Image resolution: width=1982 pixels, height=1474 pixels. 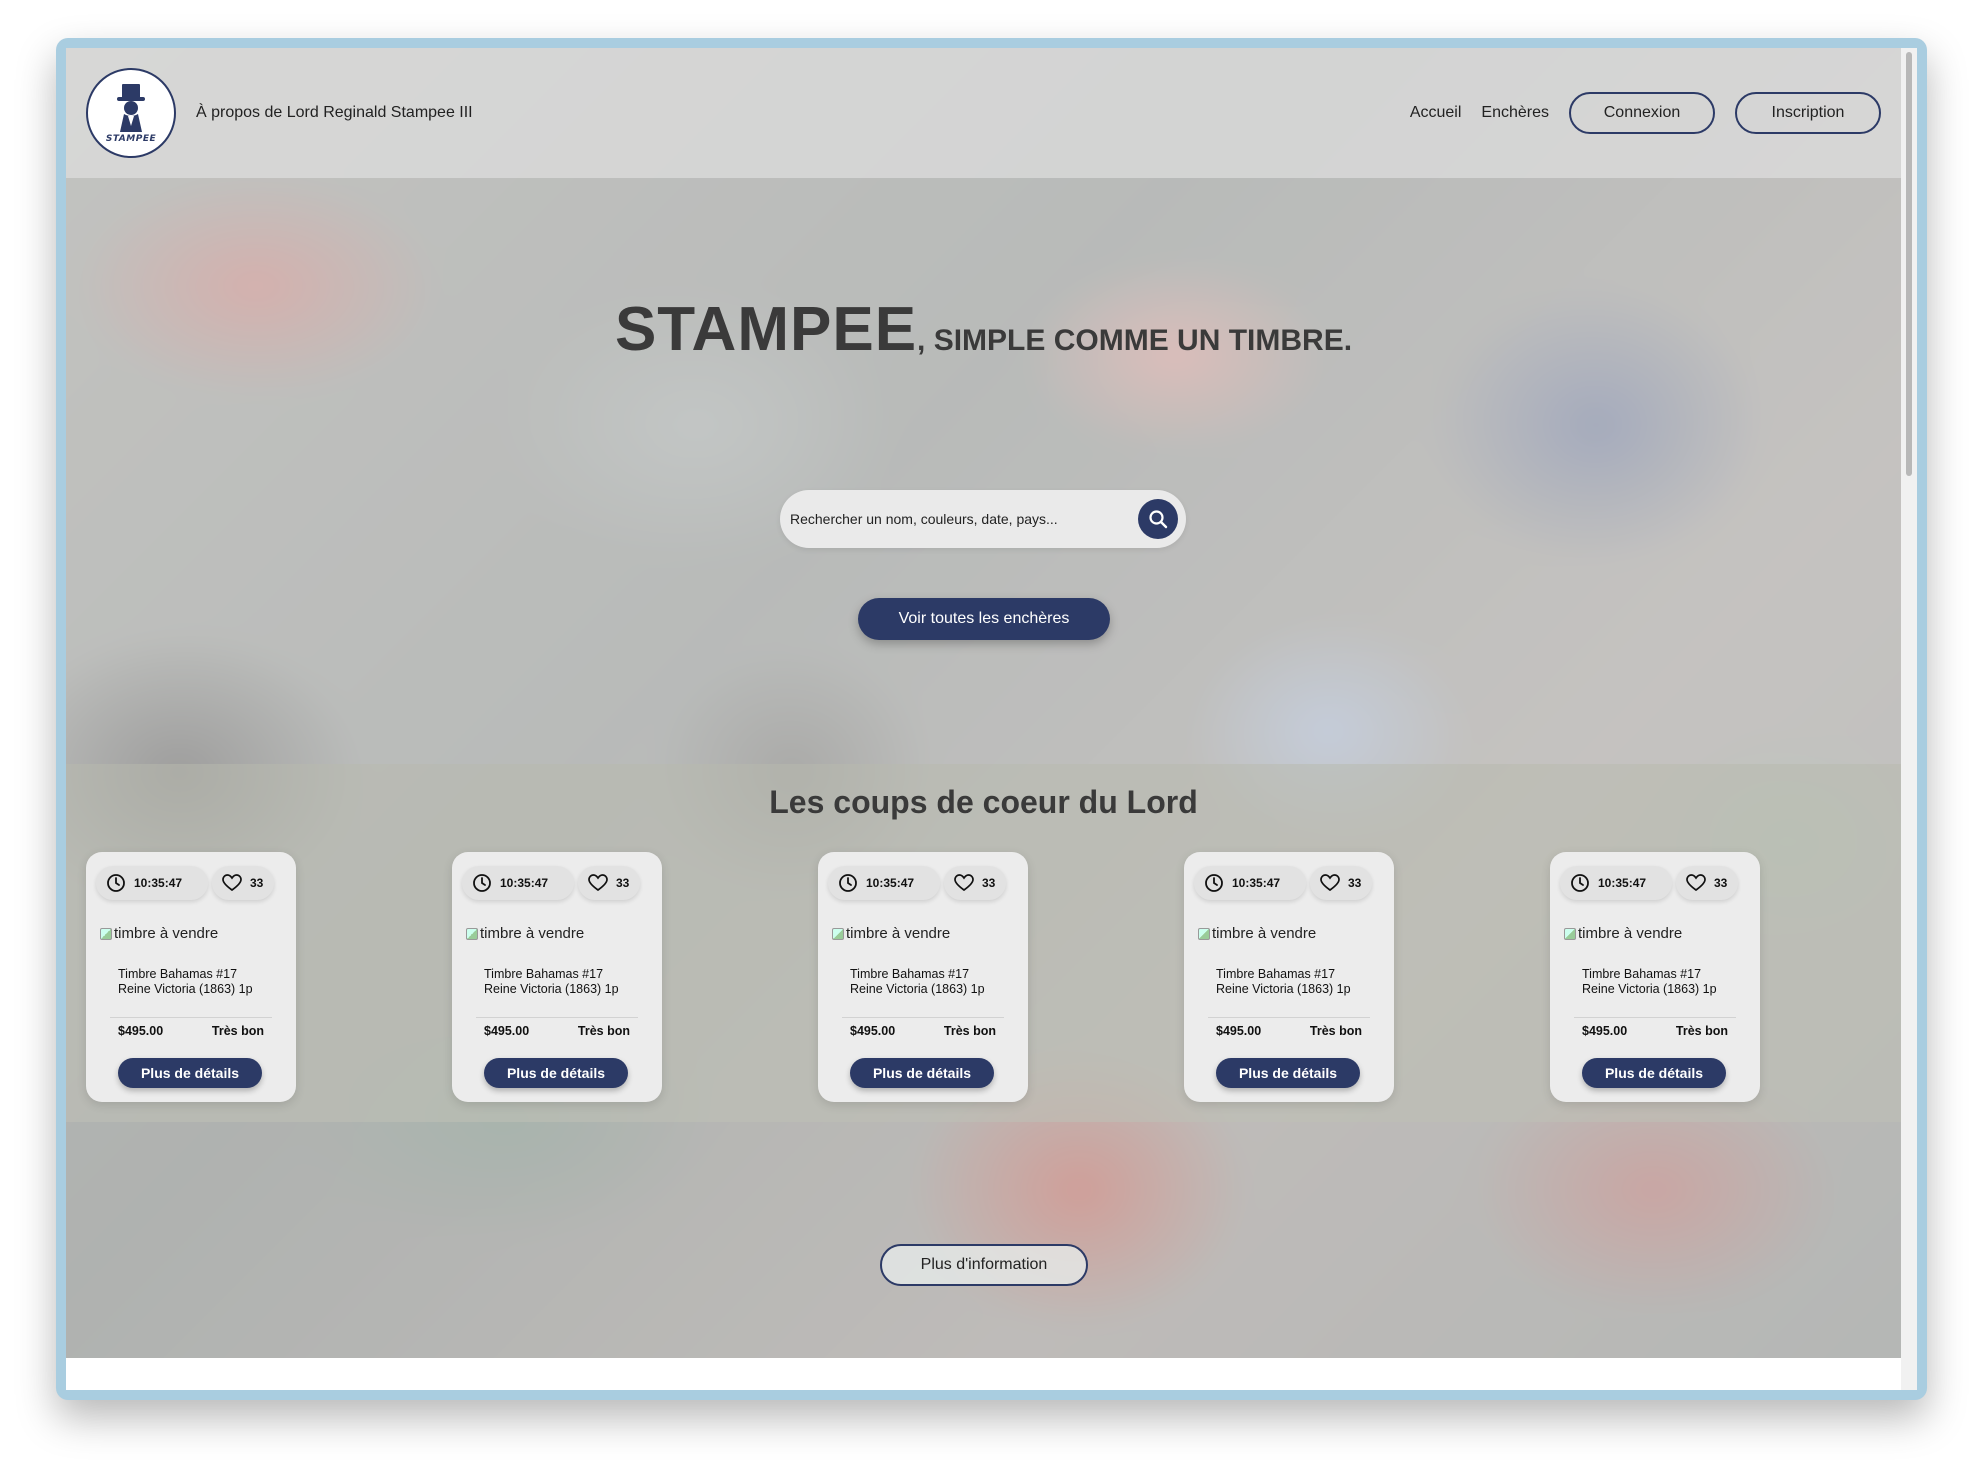 What do you see at coordinates (984, 1265) in the screenshot?
I see `more-info-button: Plus d'information` at bounding box center [984, 1265].